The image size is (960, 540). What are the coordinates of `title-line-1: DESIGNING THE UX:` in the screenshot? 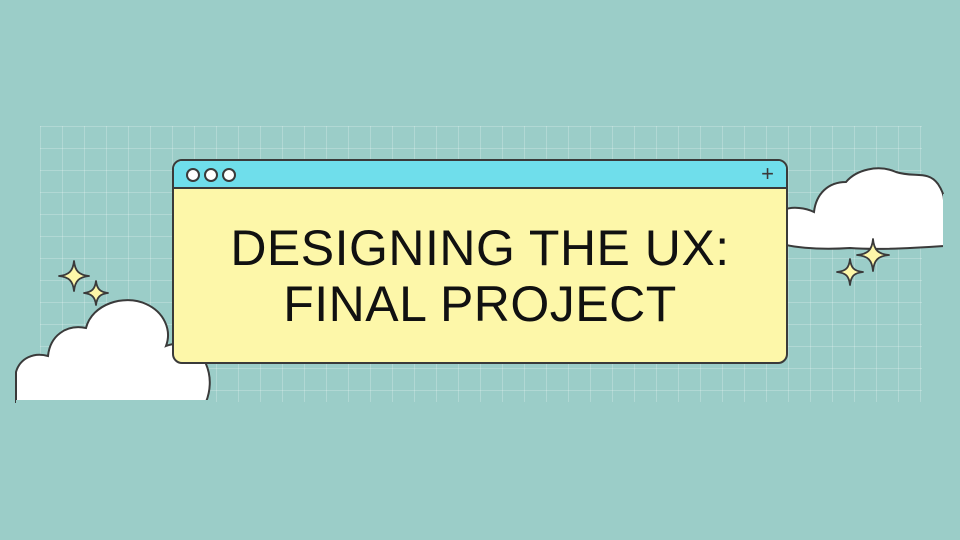 It's located at (480, 247).